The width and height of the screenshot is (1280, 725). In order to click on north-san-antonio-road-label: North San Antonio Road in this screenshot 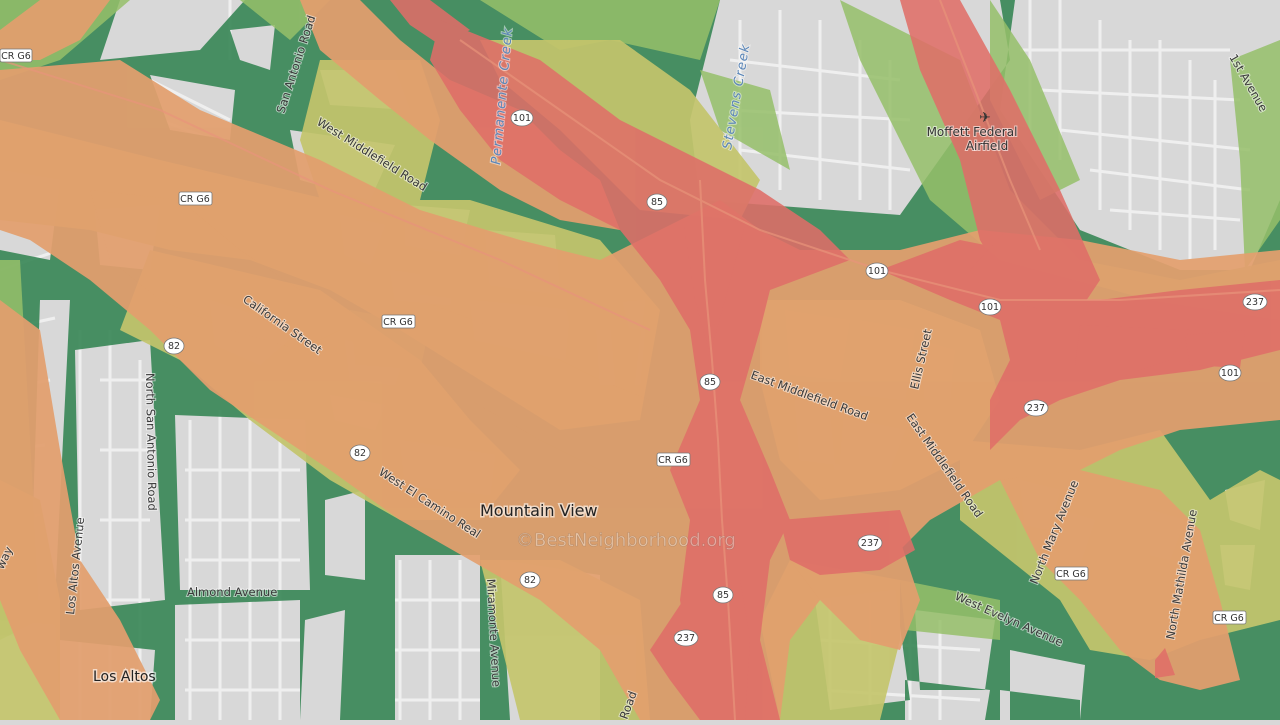, I will do `click(151, 442)`.